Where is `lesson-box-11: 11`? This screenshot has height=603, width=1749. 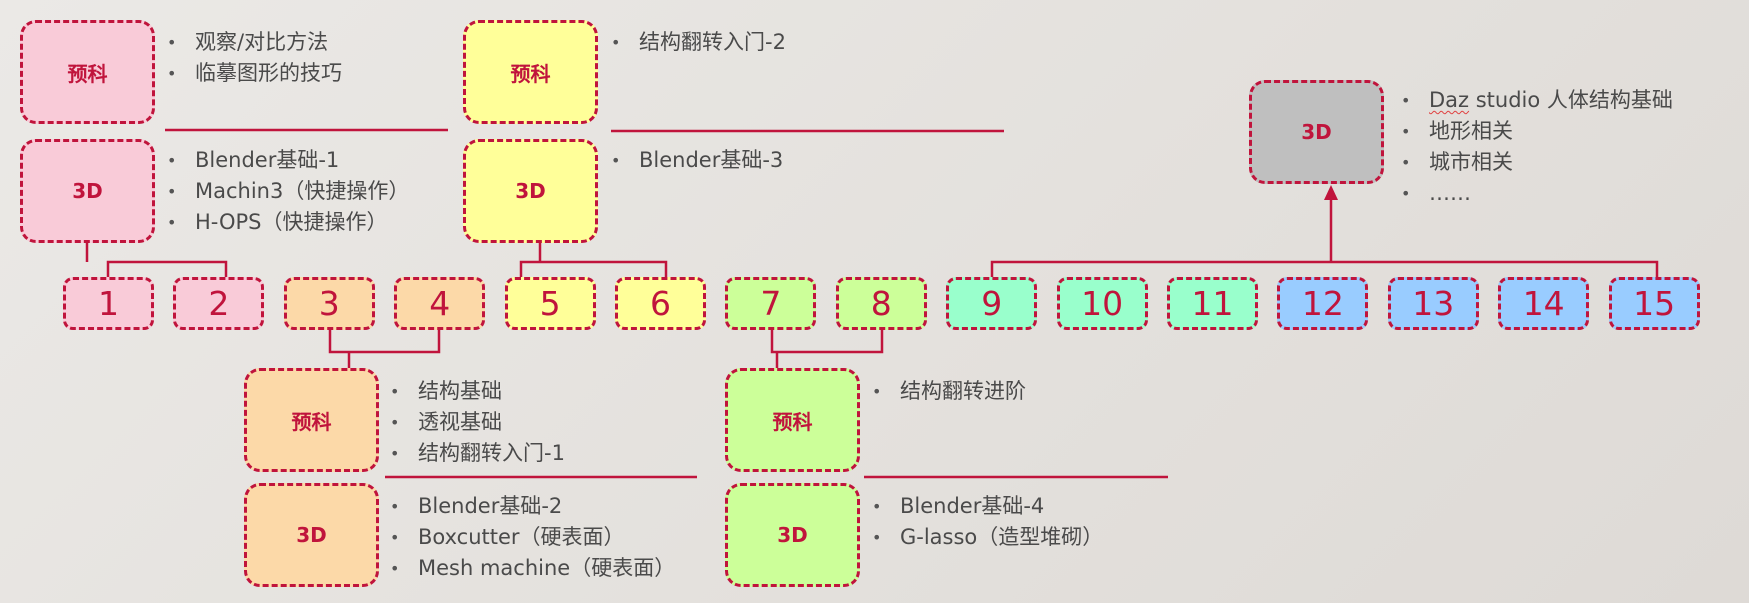
lesson-box-11: 11 is located at coordinates (1212, 303).